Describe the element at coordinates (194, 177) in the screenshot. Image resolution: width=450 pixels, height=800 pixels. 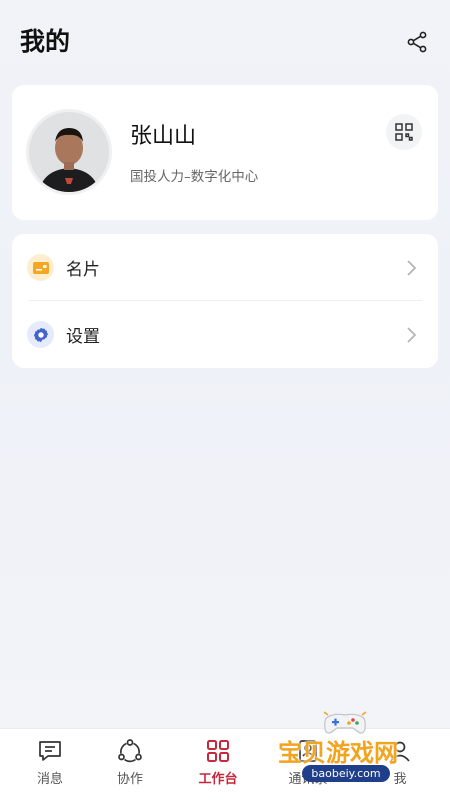
I see `user-organization: 国投人力–数字化中心` at that location.